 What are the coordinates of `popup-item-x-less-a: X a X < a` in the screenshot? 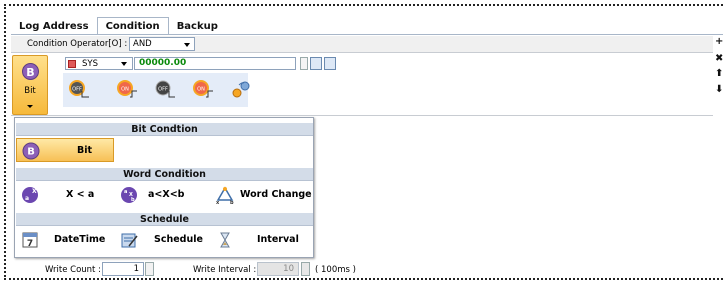 It's located at (65, 195).